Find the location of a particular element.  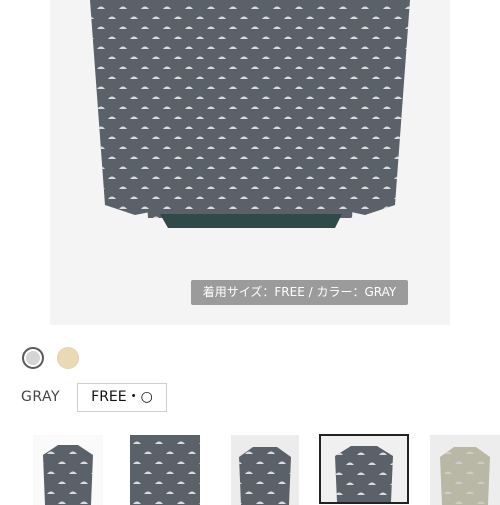

thumbnail-front-view-image is located at coordinates (68, 475).